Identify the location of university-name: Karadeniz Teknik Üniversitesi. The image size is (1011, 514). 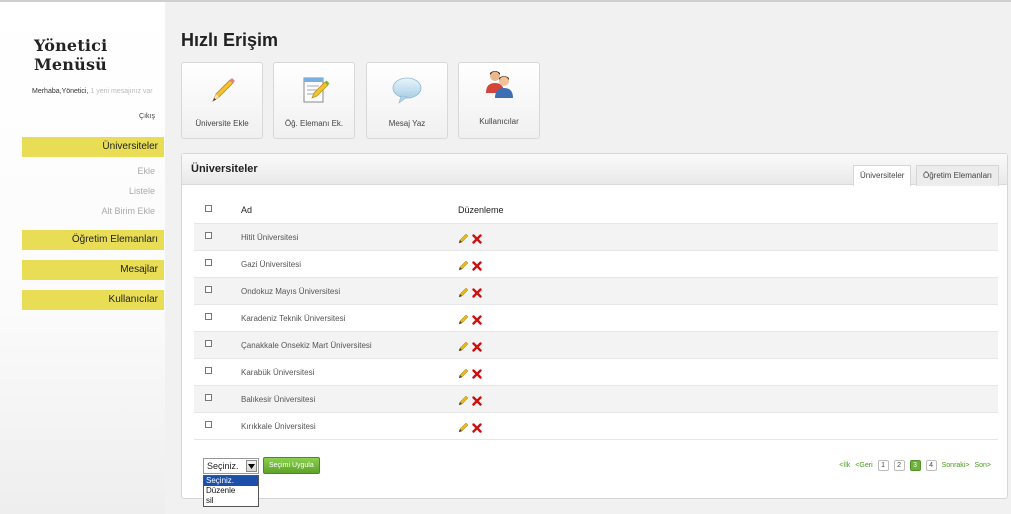
(293, 318).